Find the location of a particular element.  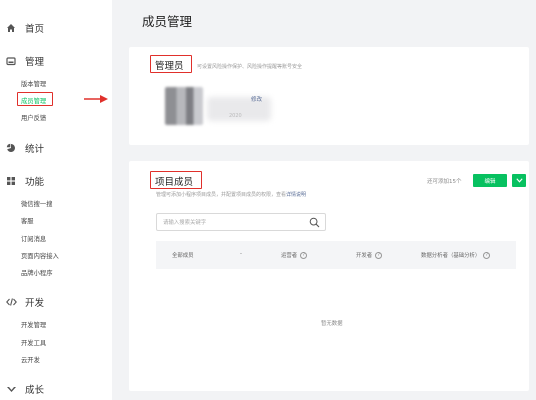

sidebar-item-subscribe: 订阅消息 is located at coordinates (33, 238).